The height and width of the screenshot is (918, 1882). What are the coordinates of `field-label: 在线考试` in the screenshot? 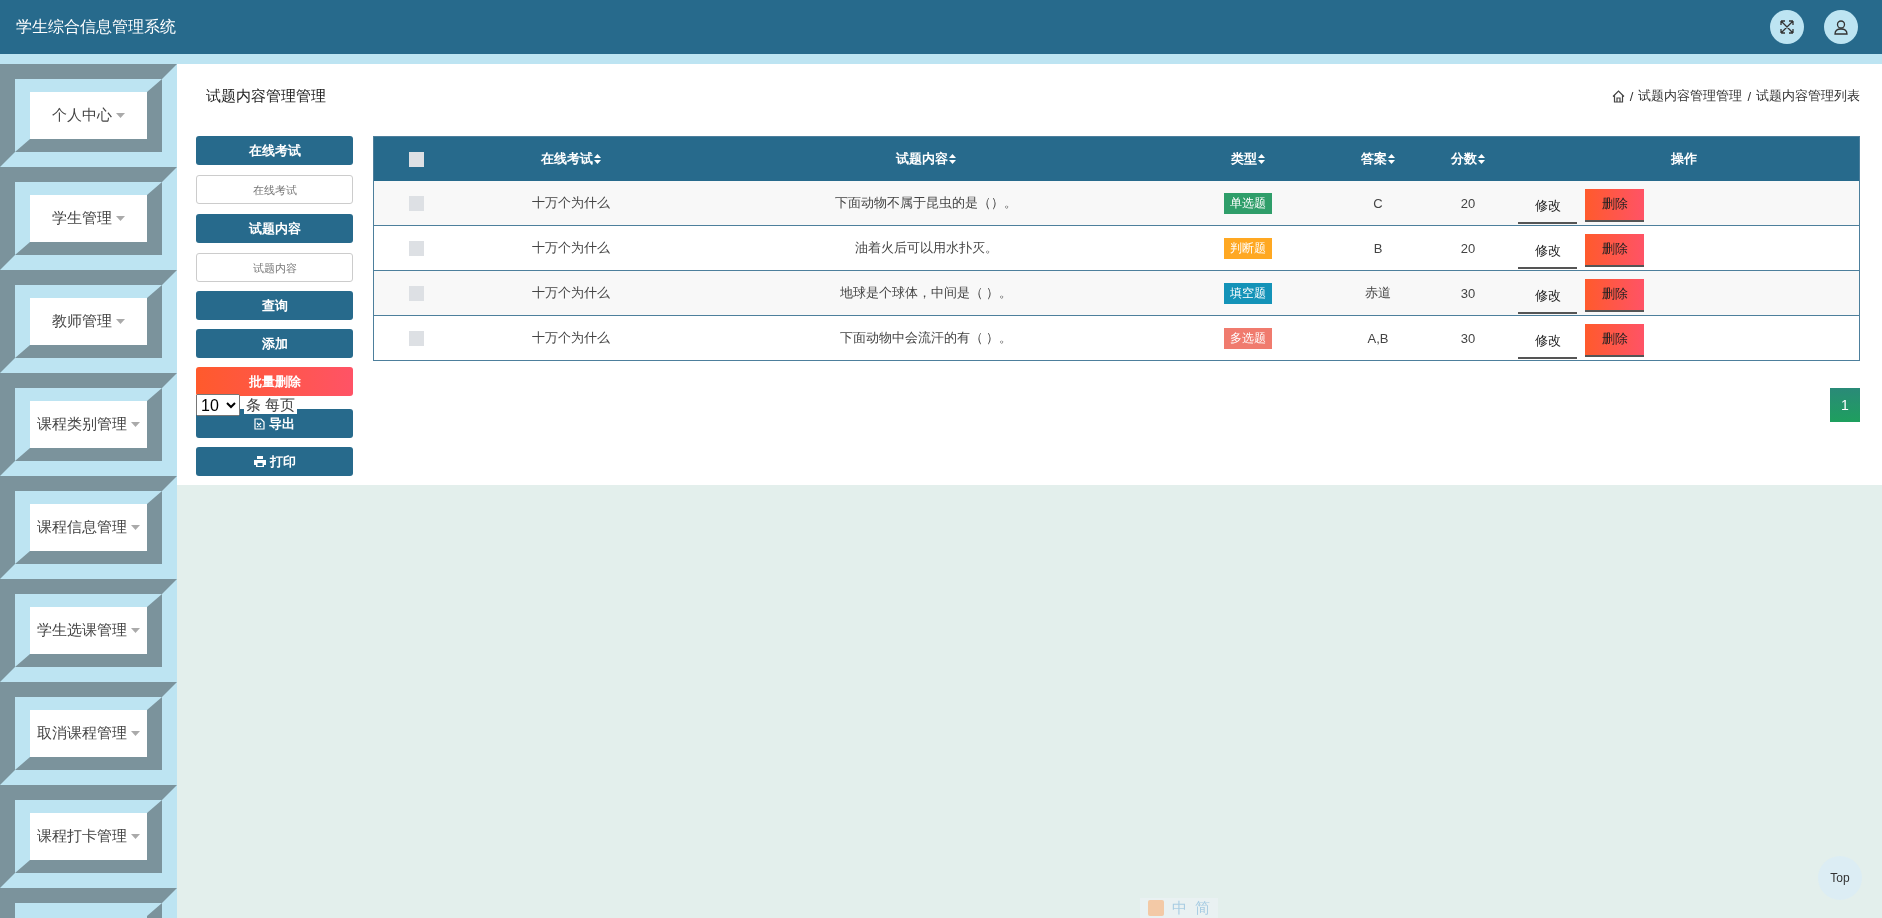 It's located at (274, 150).